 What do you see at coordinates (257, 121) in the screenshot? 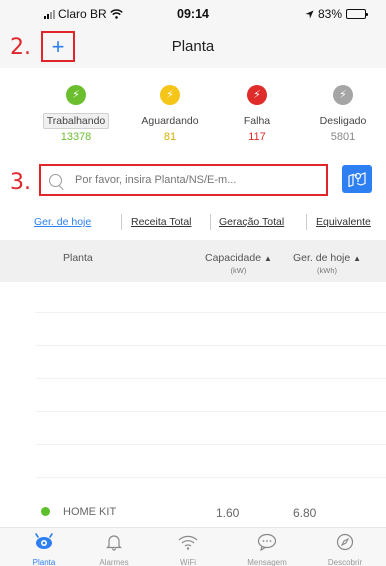
I see `stat-label: Falha` at bounding box center [257, 121].